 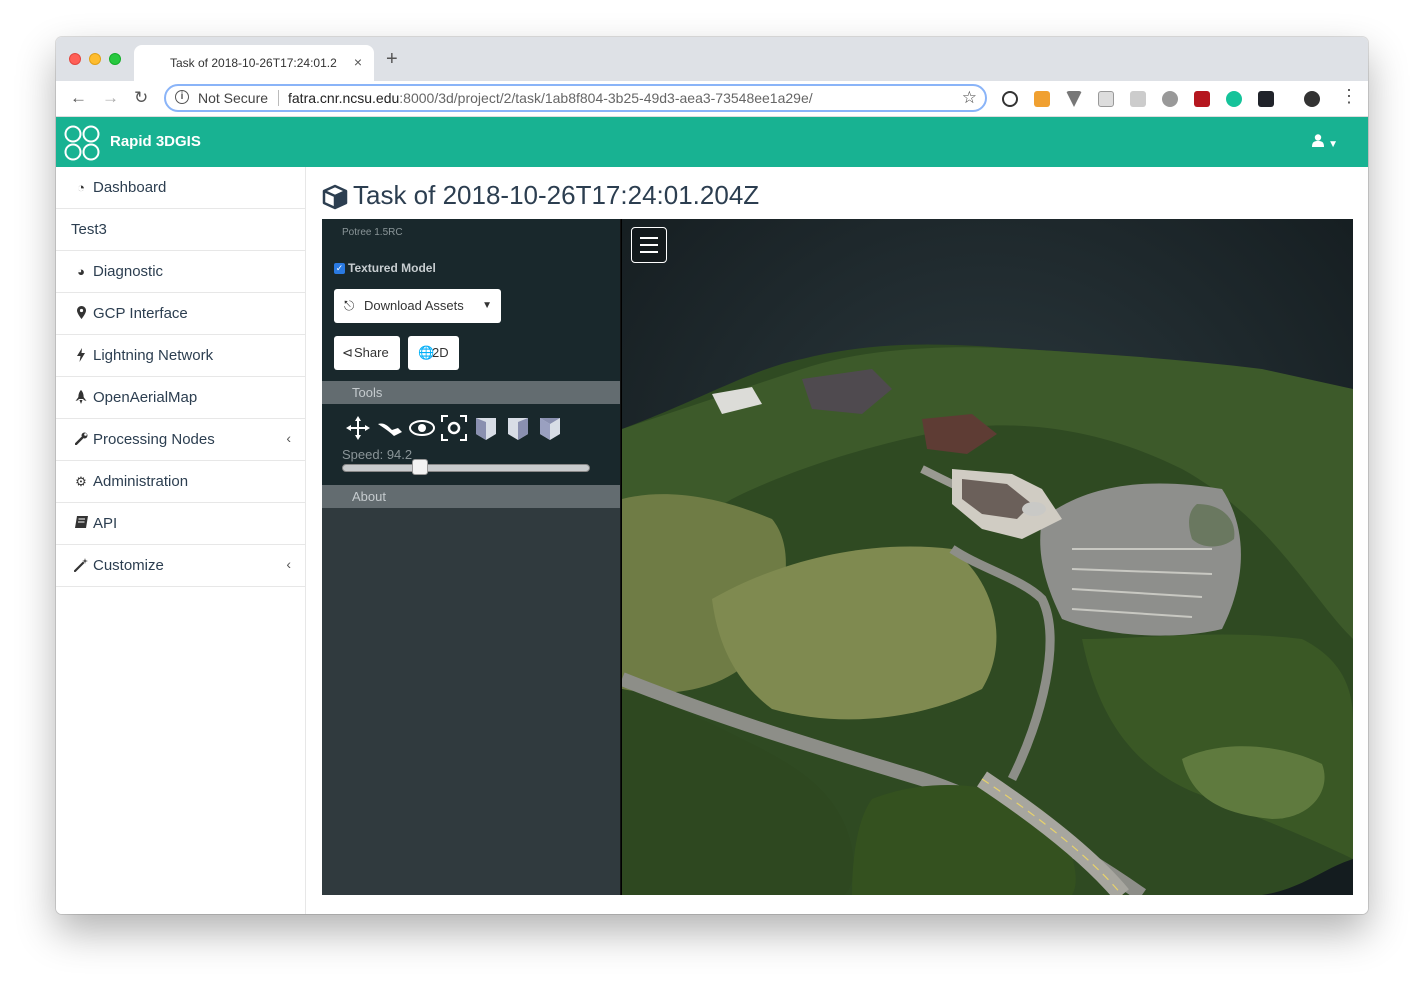 I want to click on sidebar-item-label: Diagnostic, so click(x=128, y=271).